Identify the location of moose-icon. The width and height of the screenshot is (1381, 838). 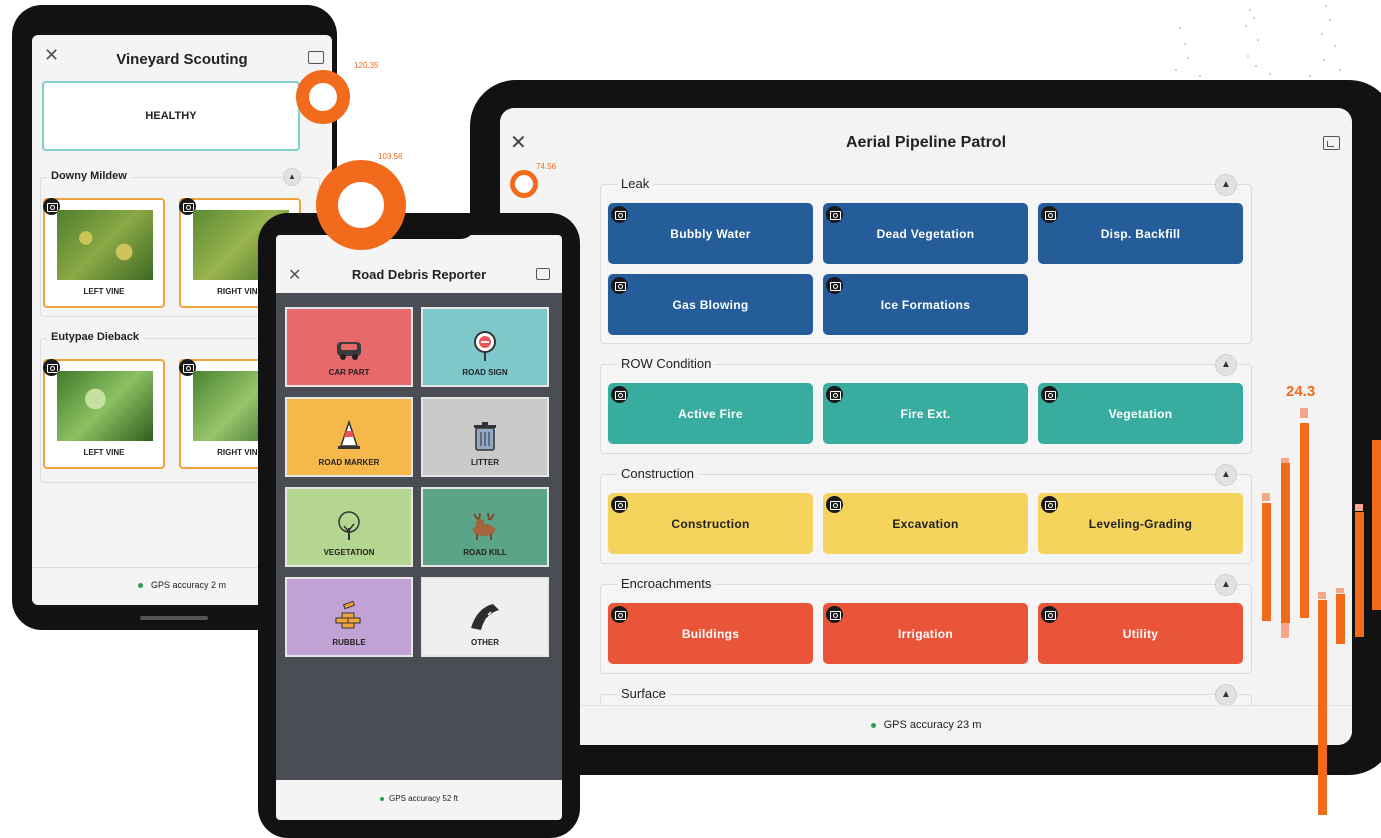
(484, 526).